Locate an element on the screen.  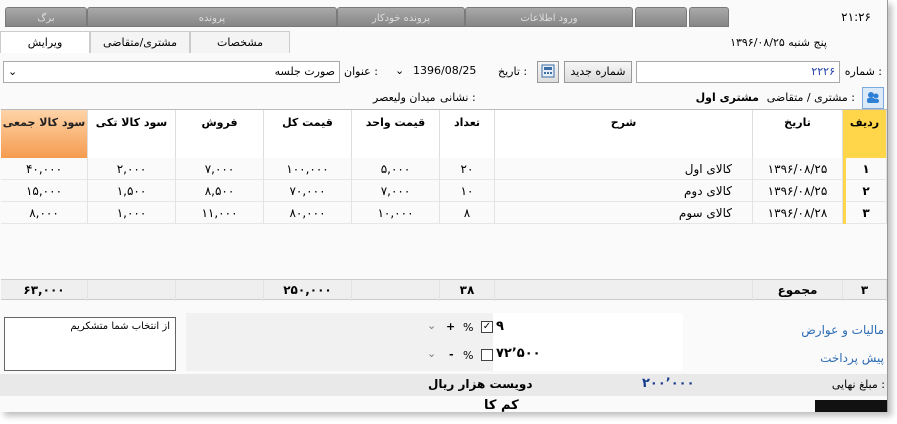
top-tab-strip: برگ پرونده پرونده خودکار ورود اطلاعات is located at coordinates (395, 17).